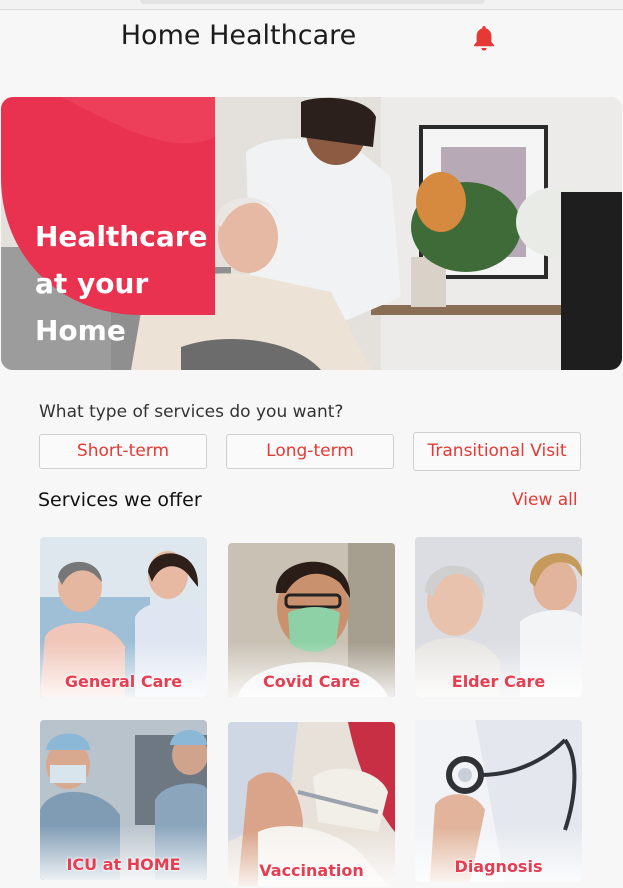 This screenshot has height=888, width=623. Describe the element at coordinates (497, 451) in the screenshot. I see `transitional-visit-button: Transitional Visit` at that location.